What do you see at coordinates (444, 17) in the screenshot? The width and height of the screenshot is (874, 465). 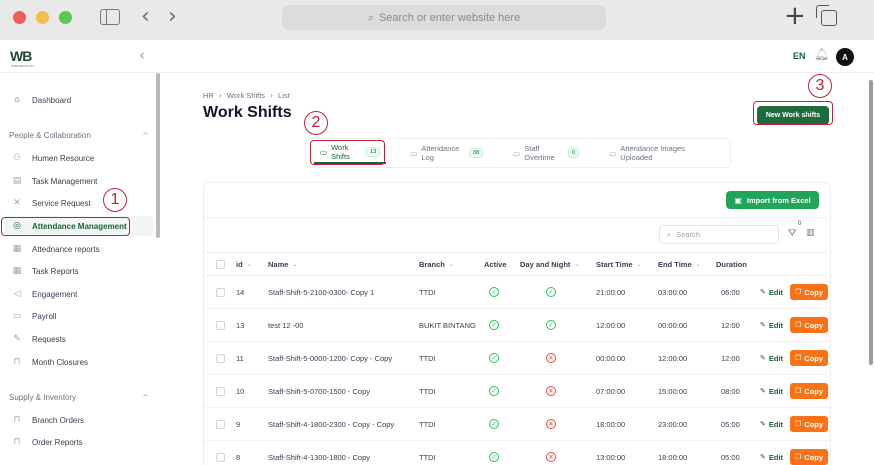 I see `address-bar: ⌕ Search or enter website here` at bounding box center [444, 17].